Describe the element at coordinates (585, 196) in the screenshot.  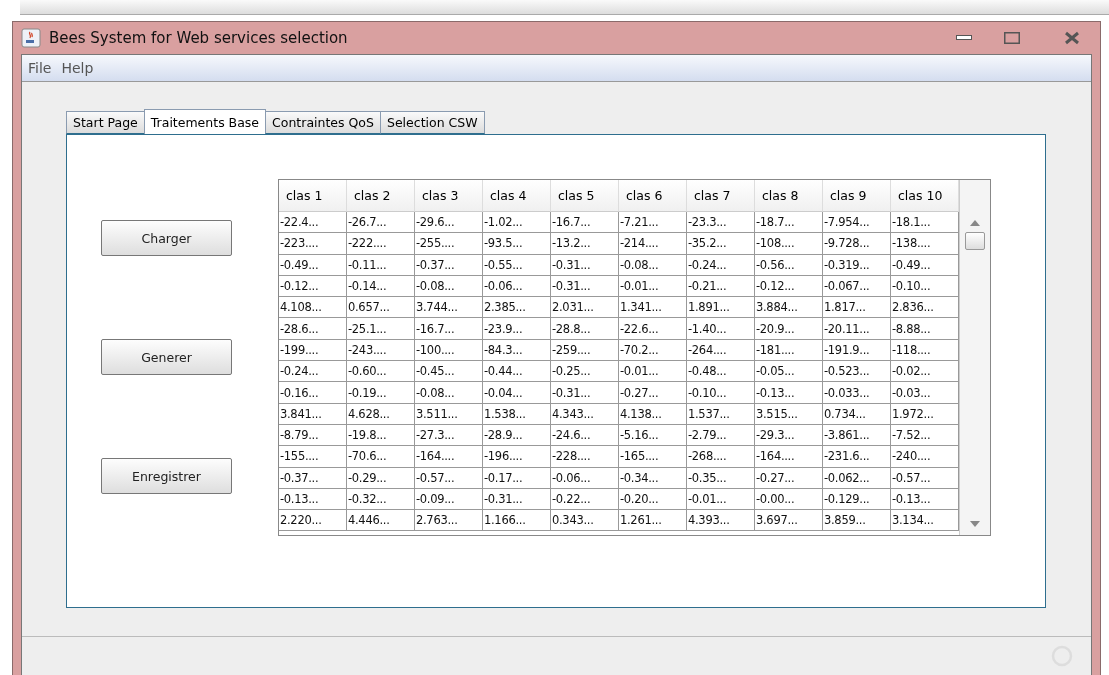
I see `column-header: clas 5` at that location.